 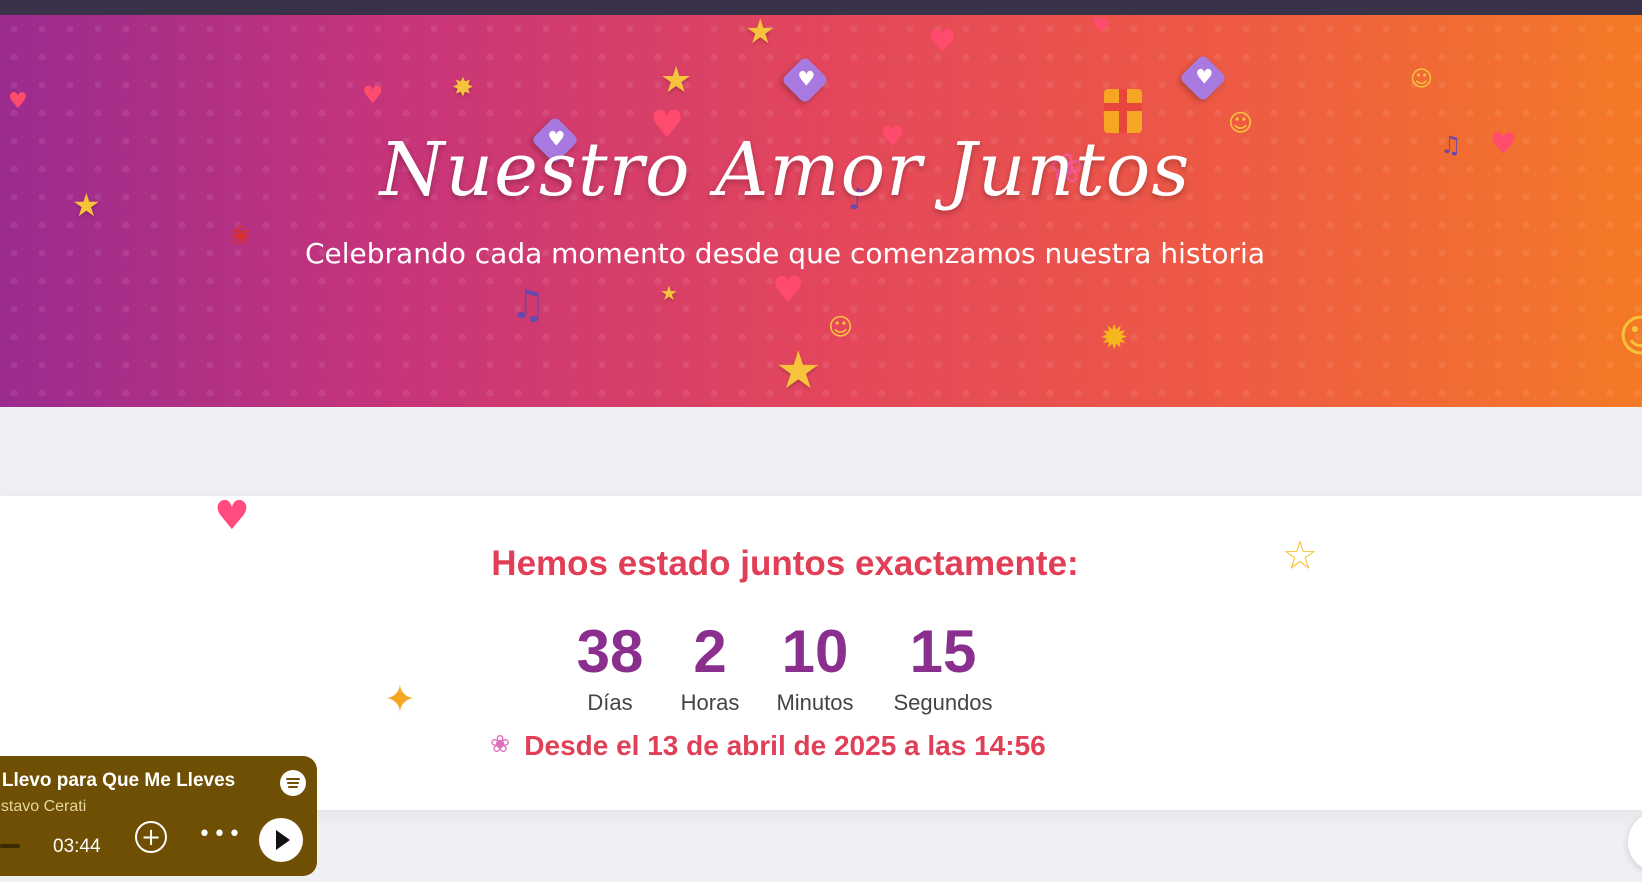 I want to click on song-title: e Llevo para Que Me Lleves, so click(x=117, y=781).